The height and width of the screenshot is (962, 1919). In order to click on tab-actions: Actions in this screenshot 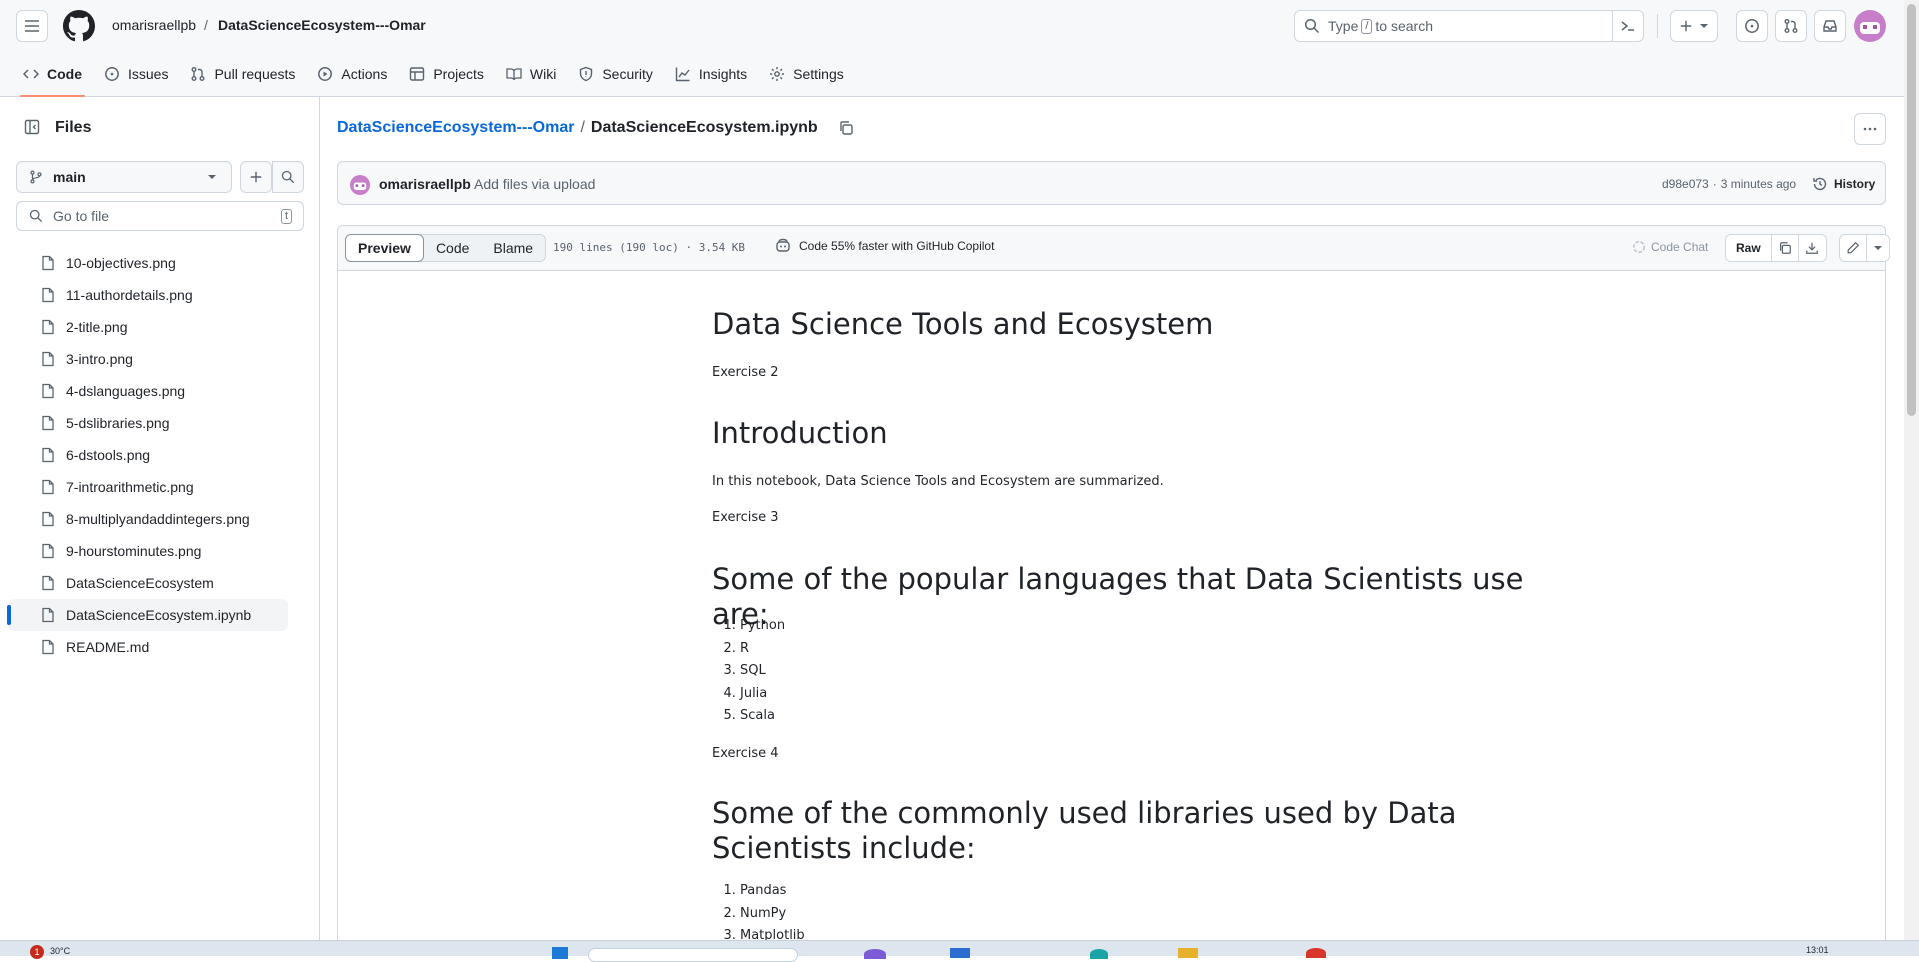, I will do `click(352, 73)`.